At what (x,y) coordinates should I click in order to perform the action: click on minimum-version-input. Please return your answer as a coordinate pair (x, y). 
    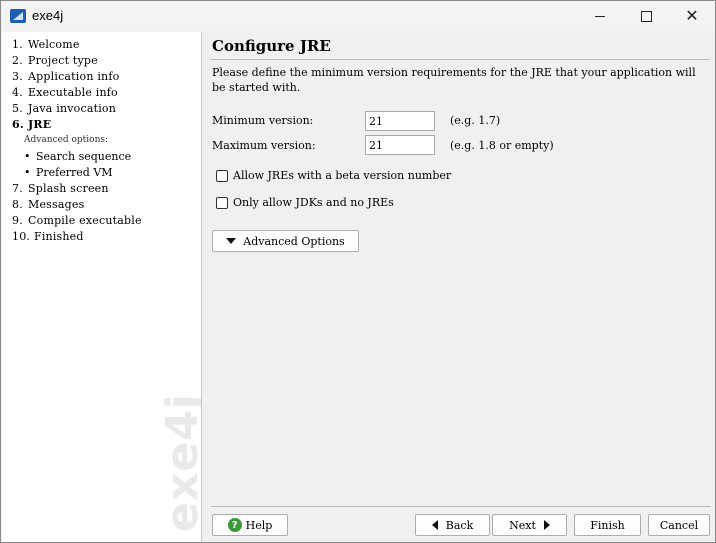
    Looking at the image, I should click on (400, 121).